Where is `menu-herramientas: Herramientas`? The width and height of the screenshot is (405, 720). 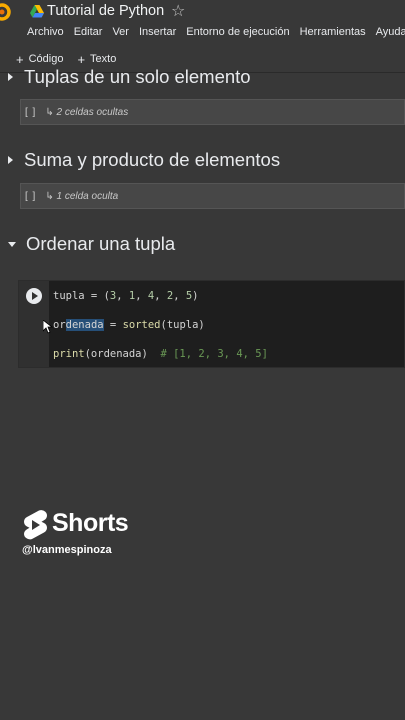
menu-herramientas: Herramientas is located at coordinates (333, 34).